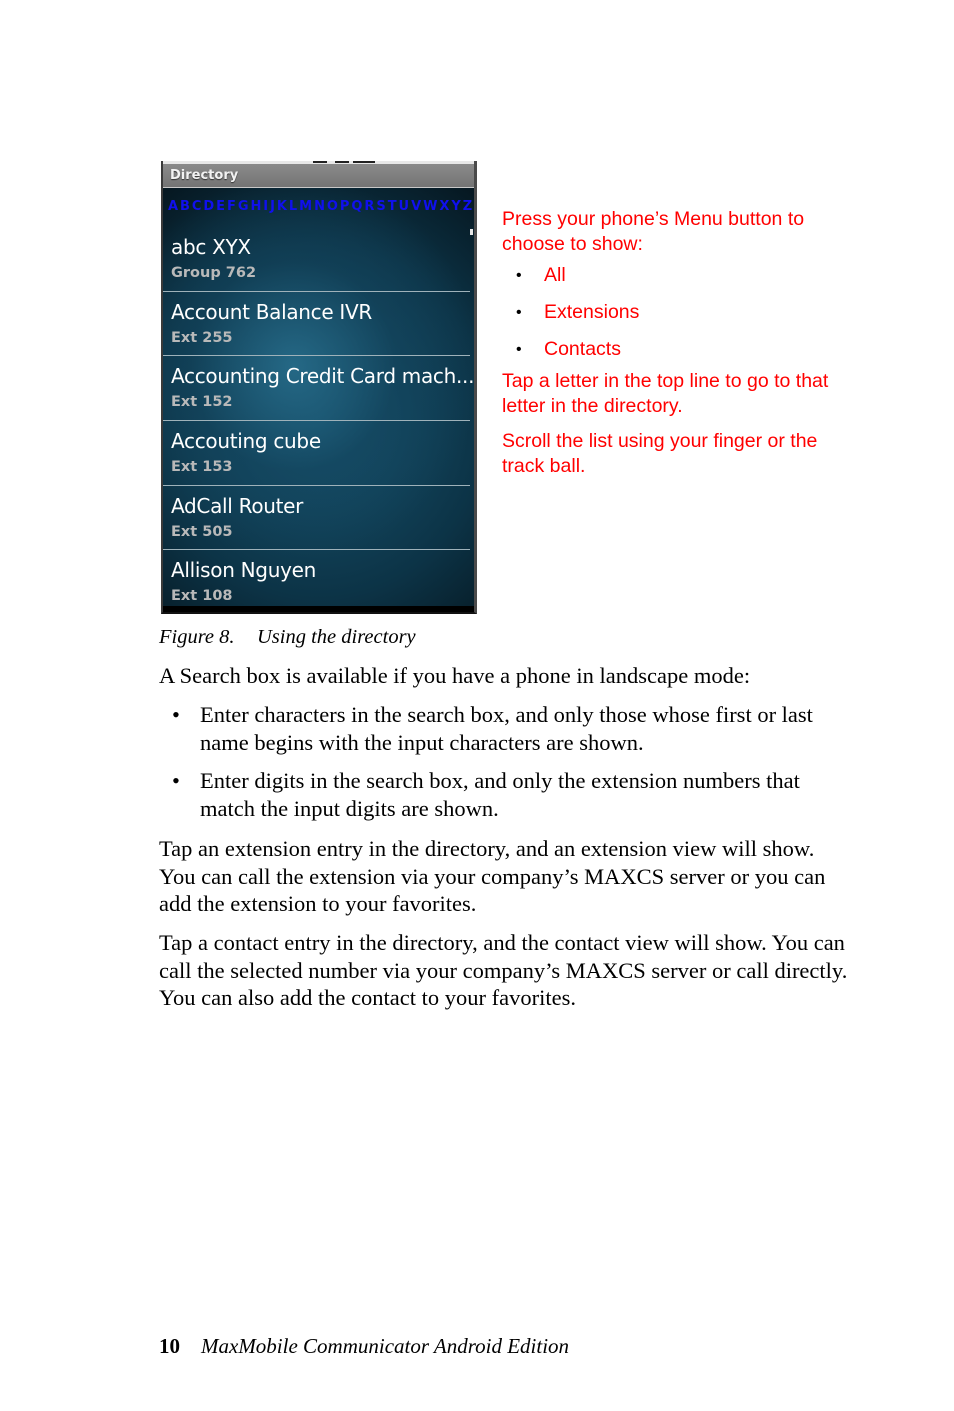  Describe the element at coordinates (202, 337) in the screenshot. I see `entry-extension: Ext 255` at that location.